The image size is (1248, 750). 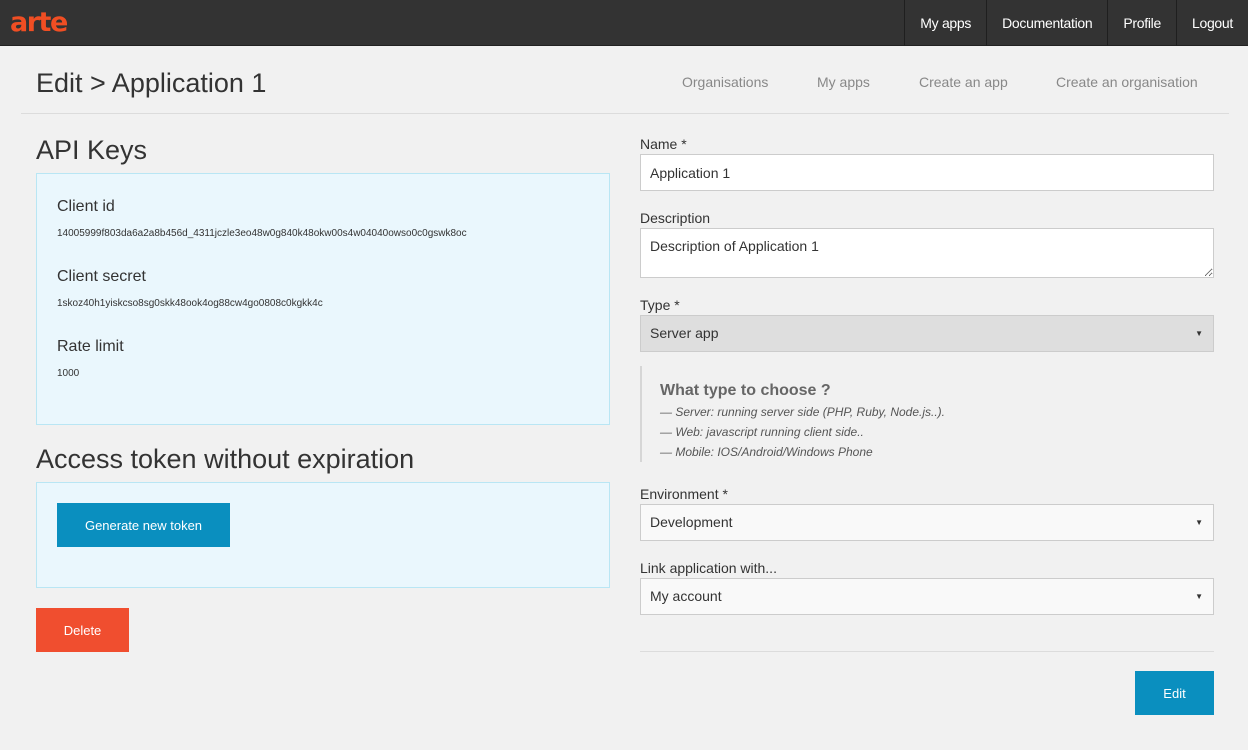 What do you see at coordinates (843, 82) in the screenshot?
I see `subnav-my-apps: My apps` at bounding box center [843, 82].